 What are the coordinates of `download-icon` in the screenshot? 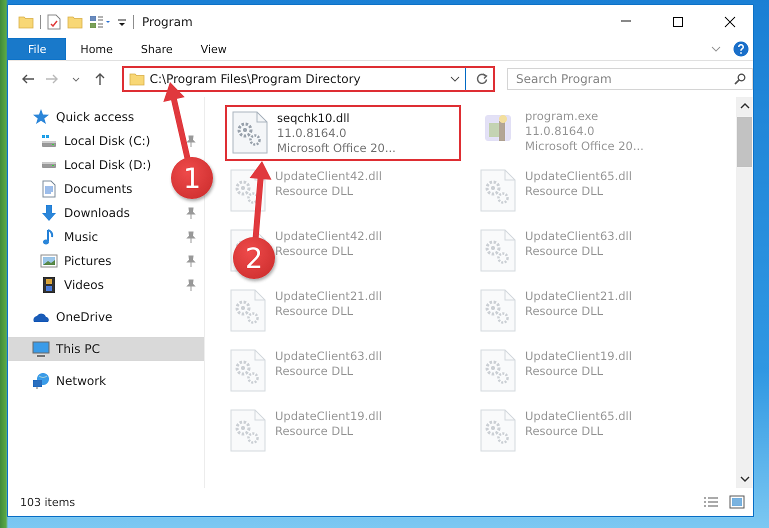 It's located at (49, 213).